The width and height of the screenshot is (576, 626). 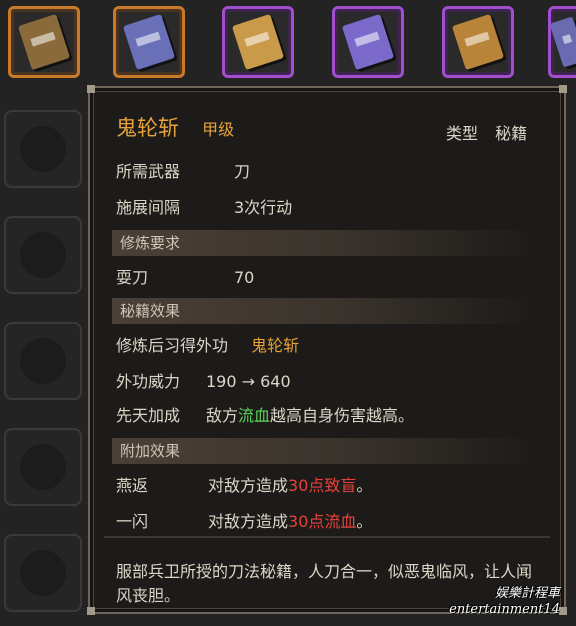 What do you see at coordinates (132, 485) in the screenshot?
I see `extra1-label: 燕返` at bounding box center [132, 485].